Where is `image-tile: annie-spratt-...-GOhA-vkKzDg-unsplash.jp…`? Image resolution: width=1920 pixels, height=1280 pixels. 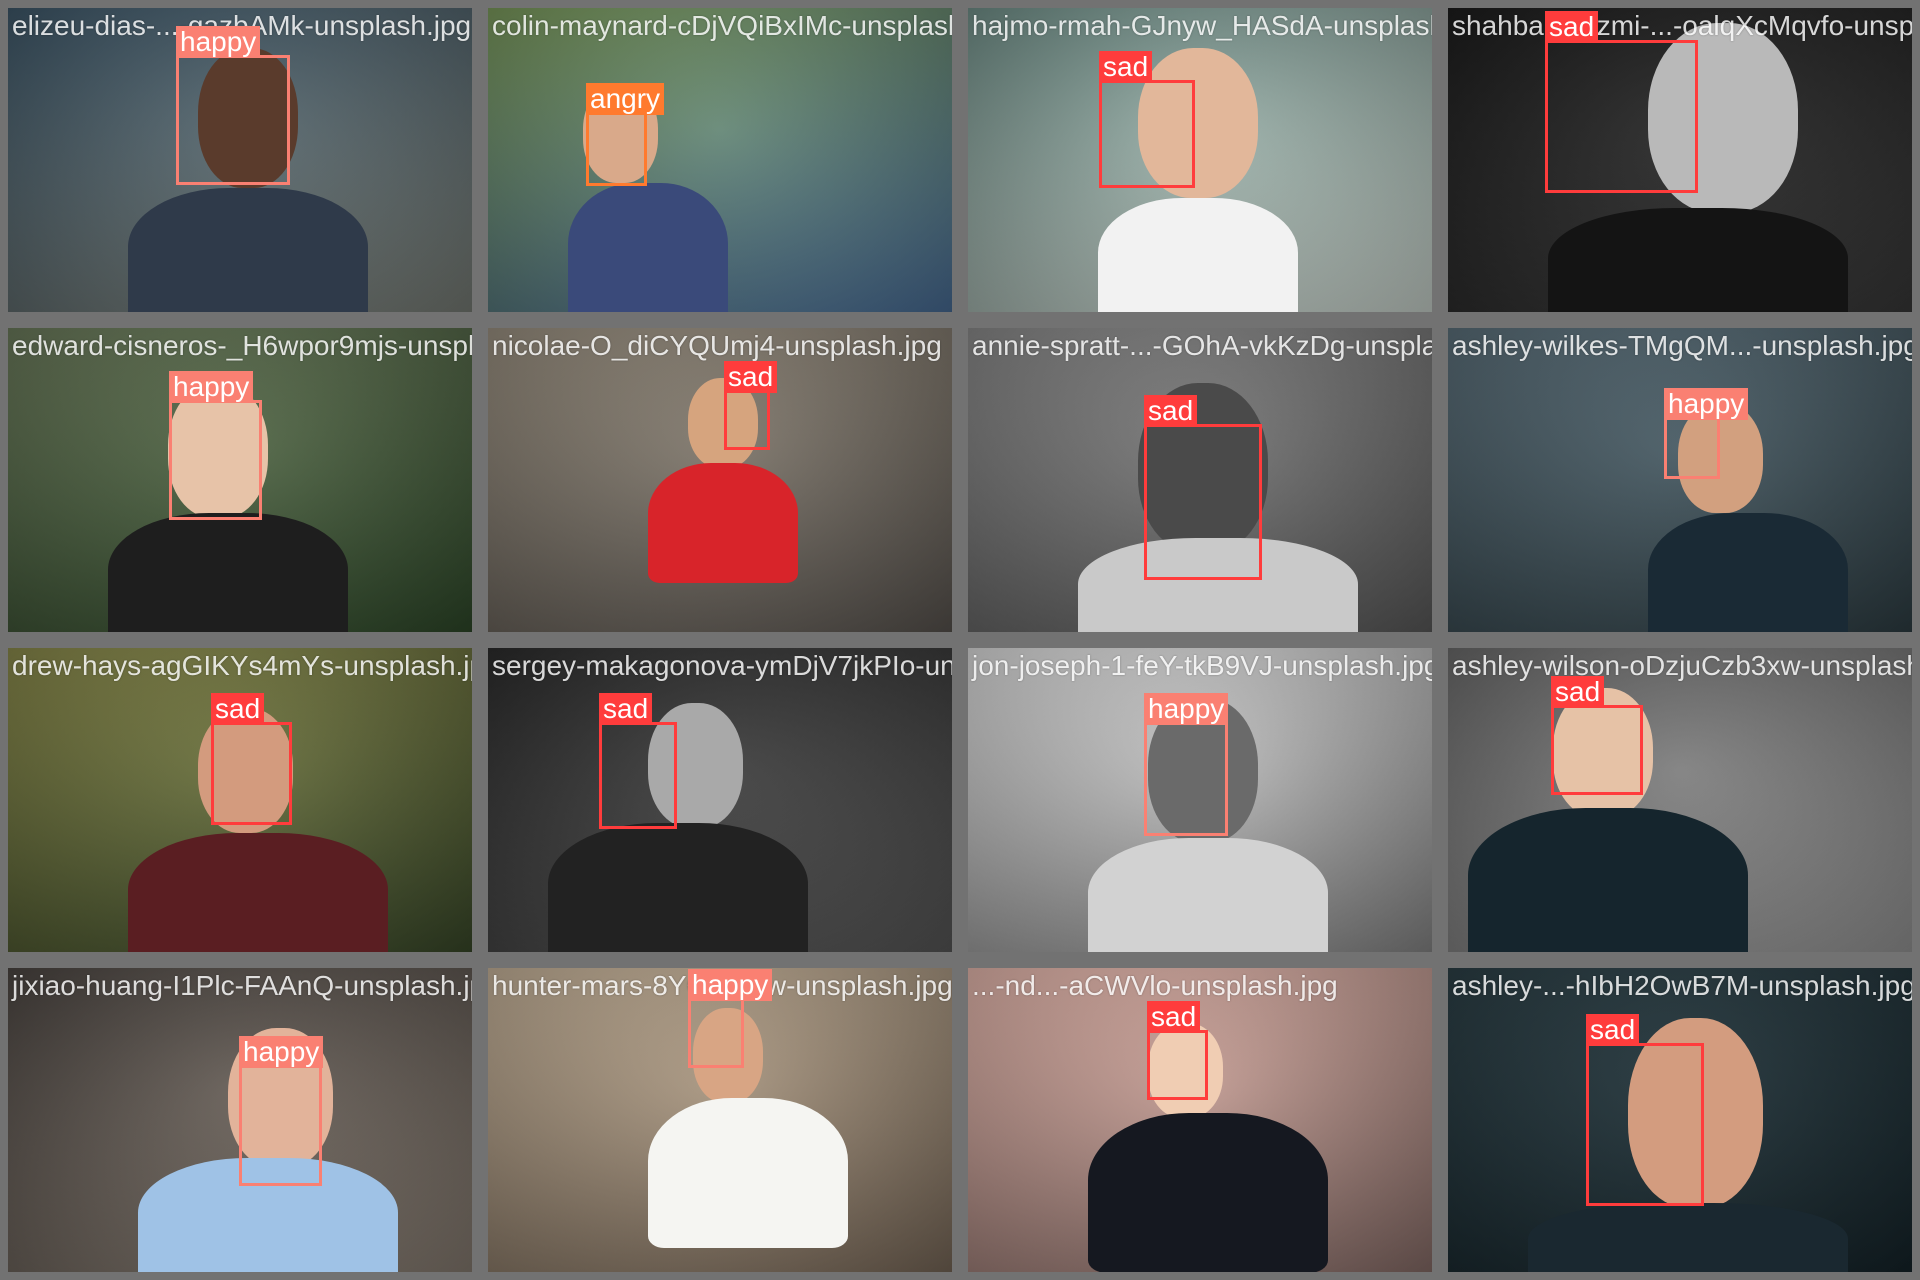
image-tile: annie-spratt-...-GOhA-vkKzDg-unsplash.jp… is located at coordinates (1200, 480).